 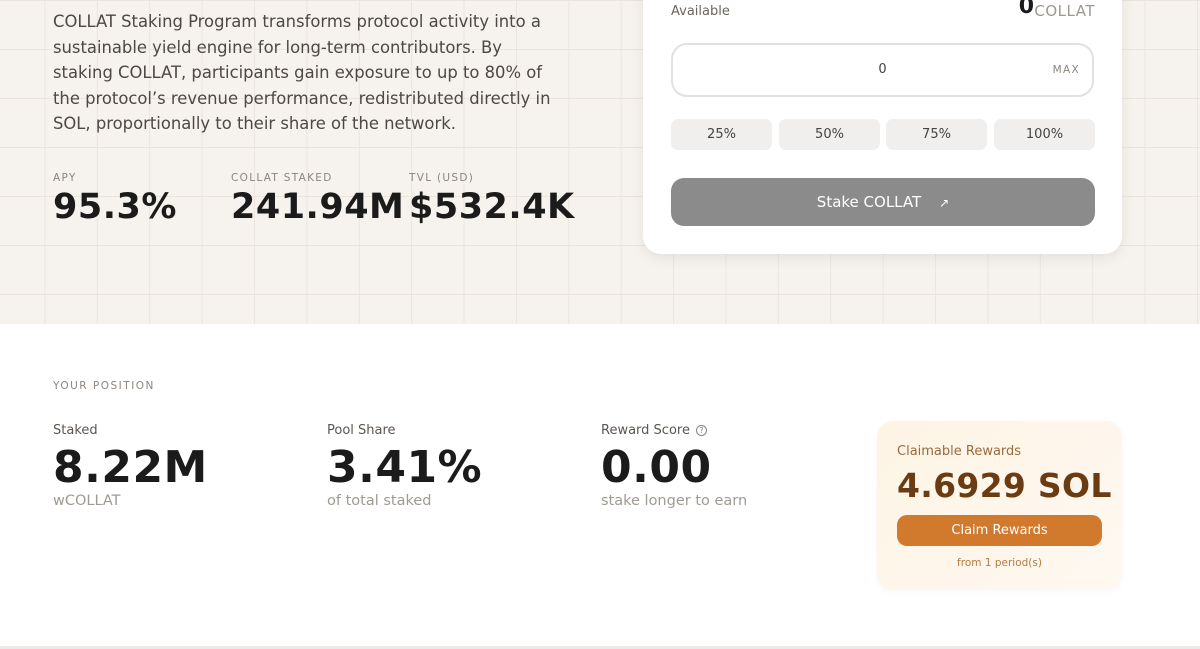 I want to click on staked-label: Staked, so click(x=75, y=430).